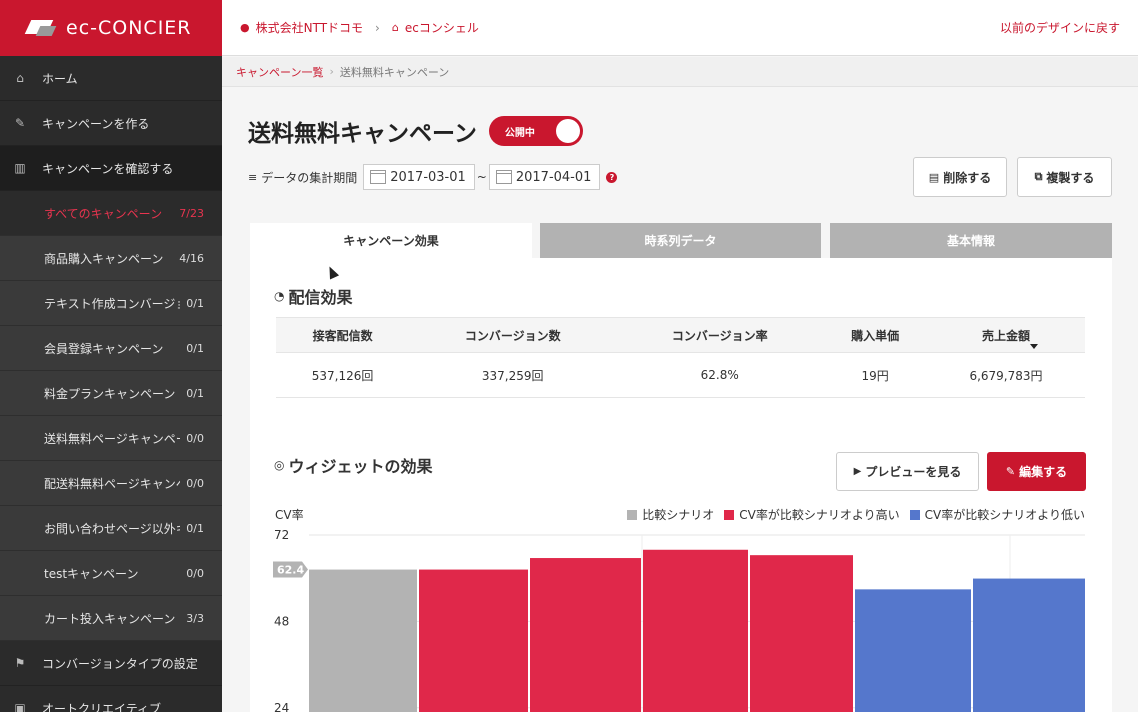 The image size is (1138, 712). I want to click on tab-timeseries: 時系列データ, so click(680, 240).